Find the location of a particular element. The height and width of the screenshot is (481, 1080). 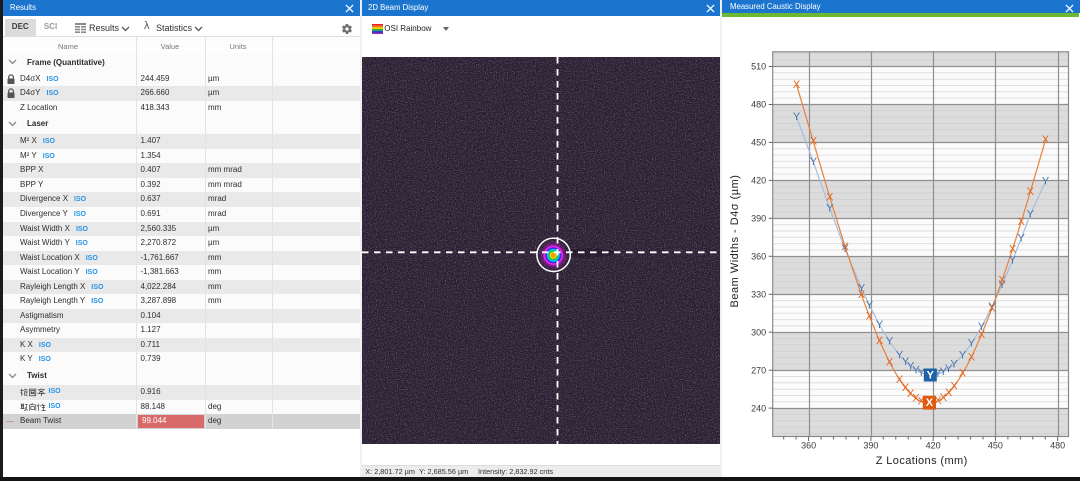

svg-text: 510 is located at coordinates (758, 67).